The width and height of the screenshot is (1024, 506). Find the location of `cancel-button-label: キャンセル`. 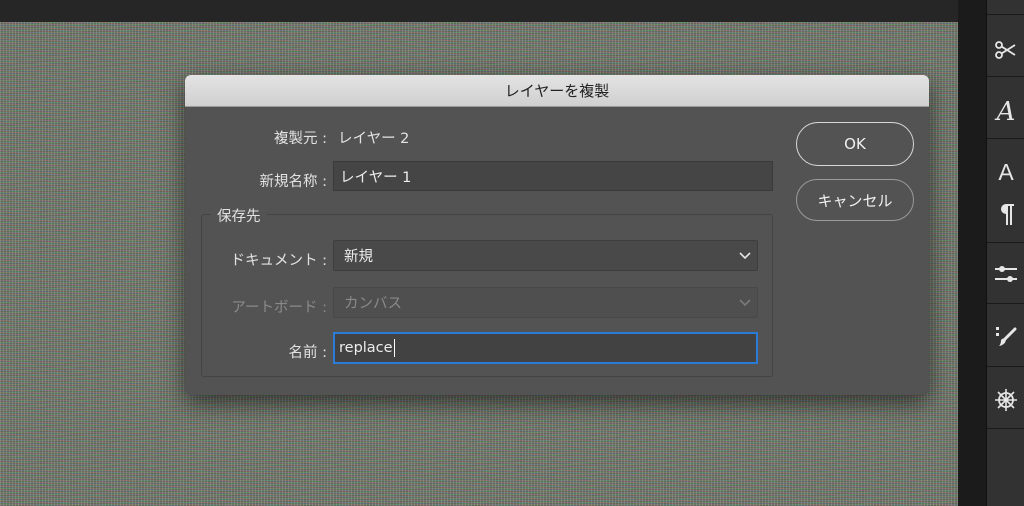

cancel-button-label: キャンセル is located at coordinates (855, 200).